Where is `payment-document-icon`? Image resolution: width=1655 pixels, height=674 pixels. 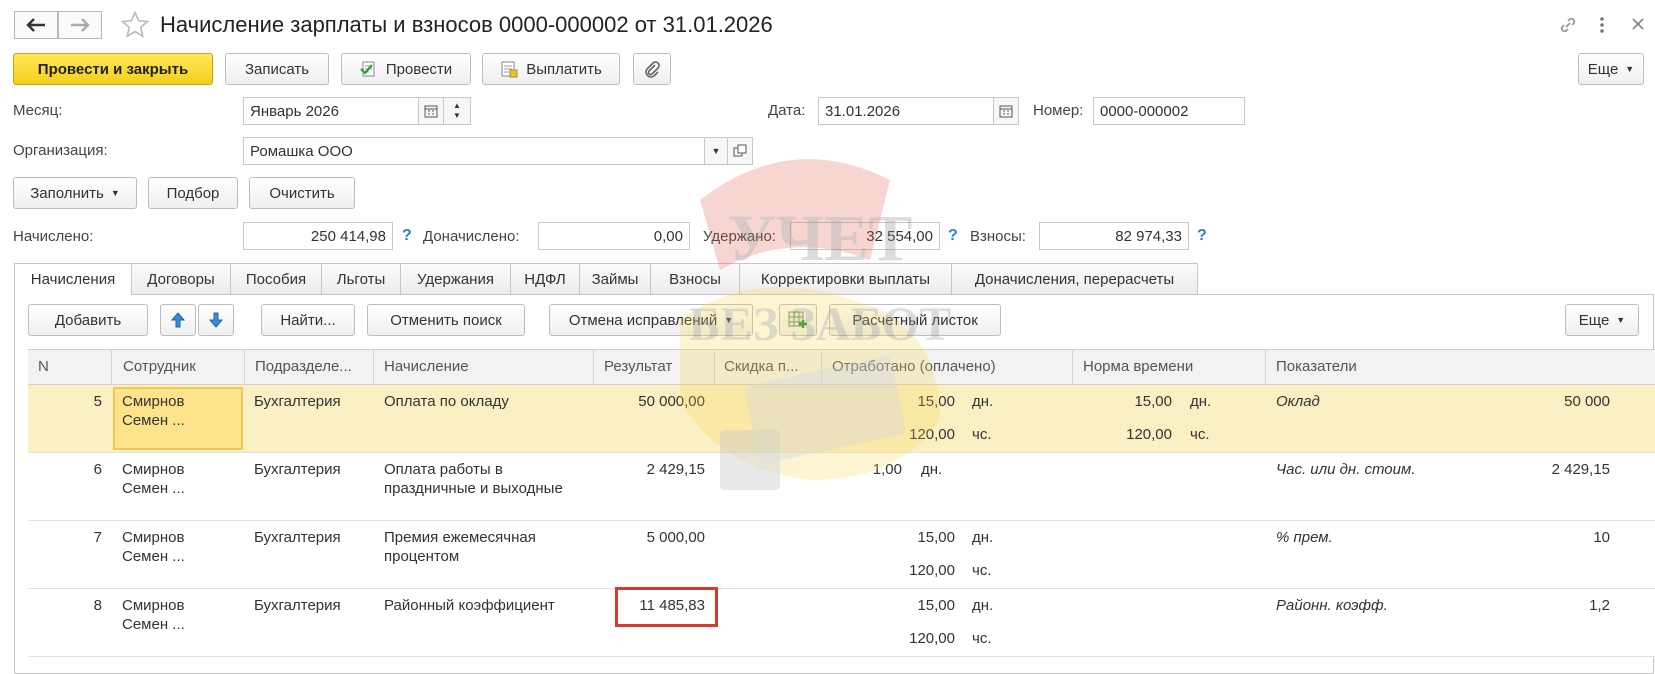
payment-document-icon is located at coordinates (509, 69).